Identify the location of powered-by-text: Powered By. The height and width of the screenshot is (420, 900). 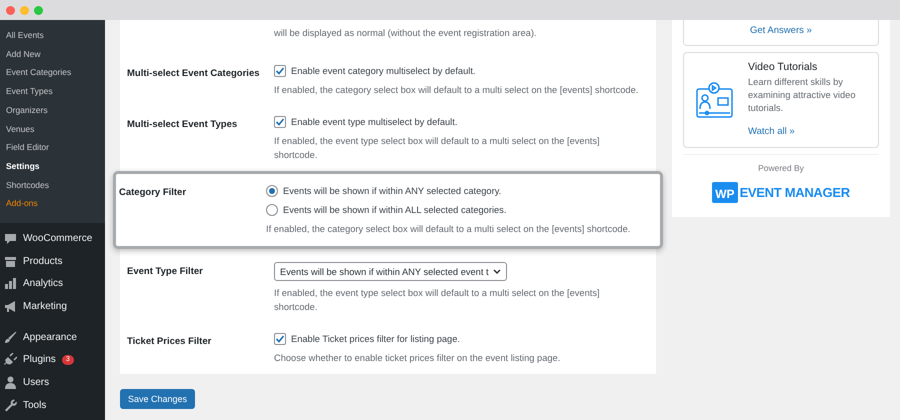
(781, 163).